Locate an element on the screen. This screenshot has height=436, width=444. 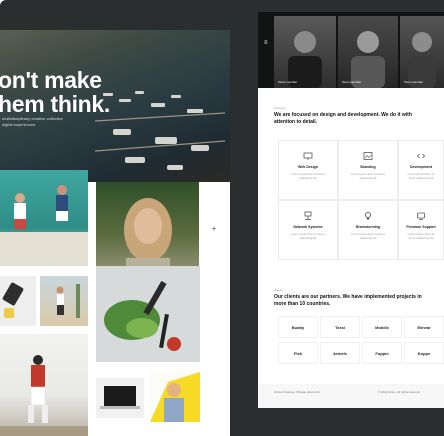
laptop-photo is located at coordinates (120, 398).